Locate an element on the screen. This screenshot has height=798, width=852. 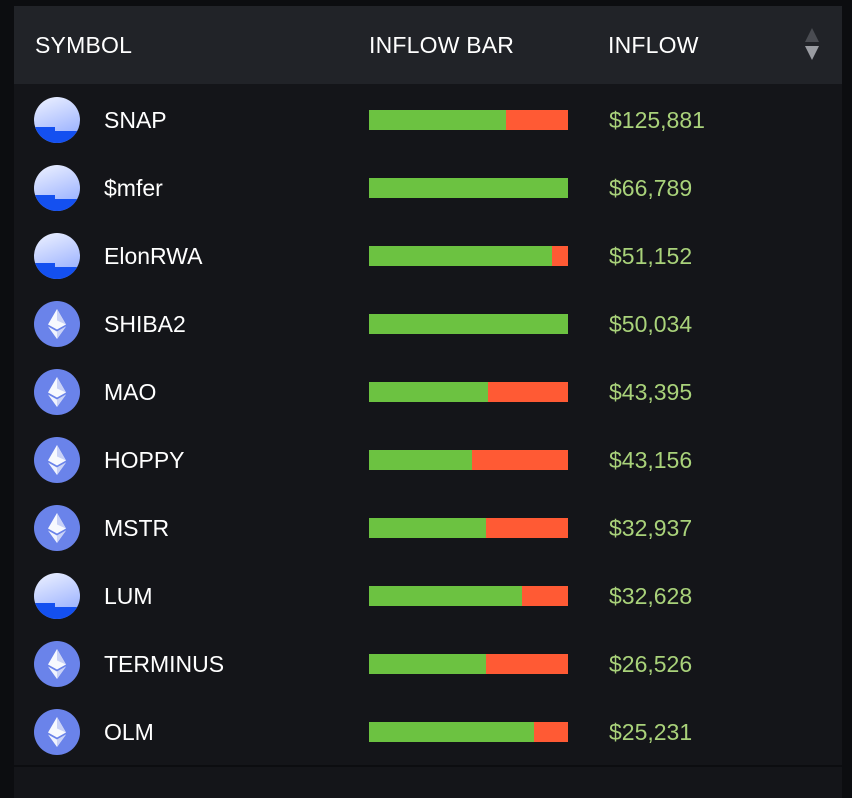
column-header-inflow: INFLOW is located at coordinates (653, 45).